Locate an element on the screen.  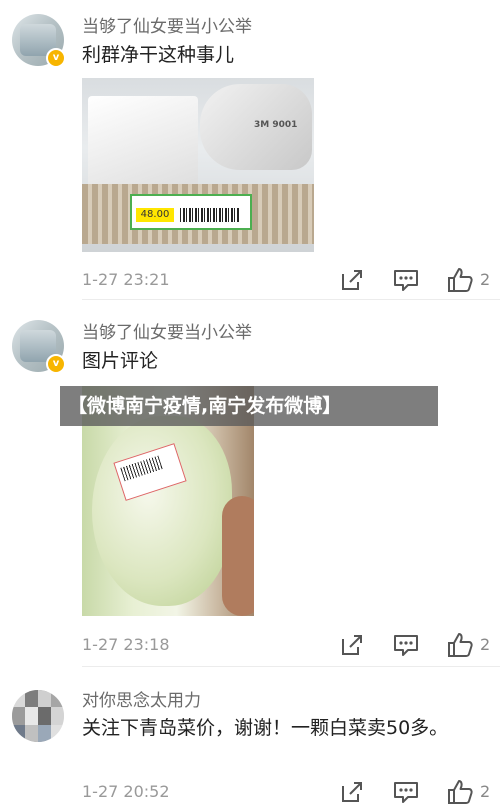
like-count: 2 is located at coordinates (485, 791).